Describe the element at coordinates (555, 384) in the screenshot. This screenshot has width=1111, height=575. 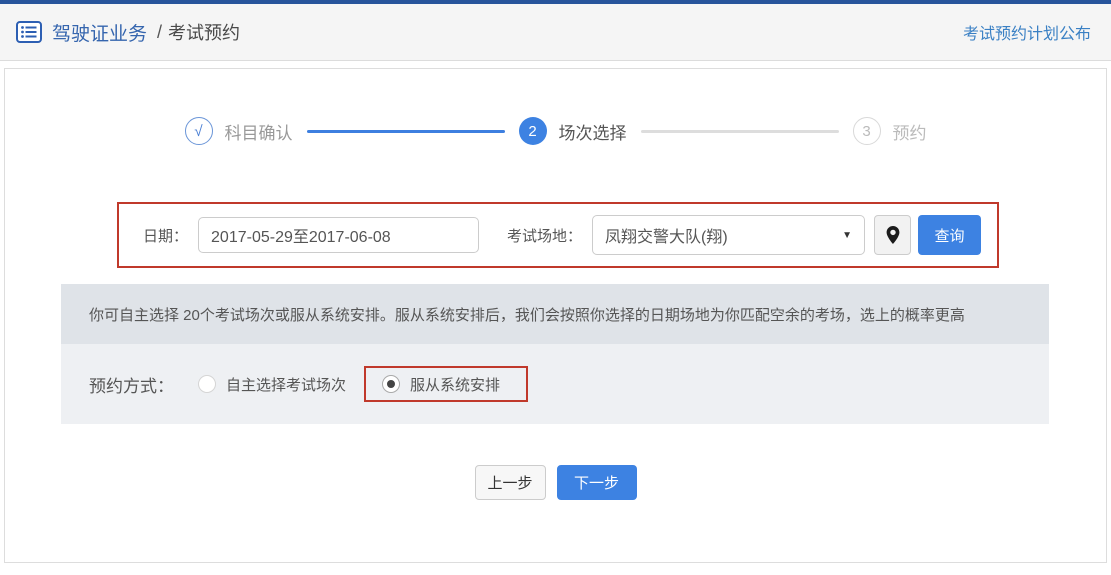
I see `booking-mode-section: 预约方式： 自主选择考试场次 服从系统安排` at that location.